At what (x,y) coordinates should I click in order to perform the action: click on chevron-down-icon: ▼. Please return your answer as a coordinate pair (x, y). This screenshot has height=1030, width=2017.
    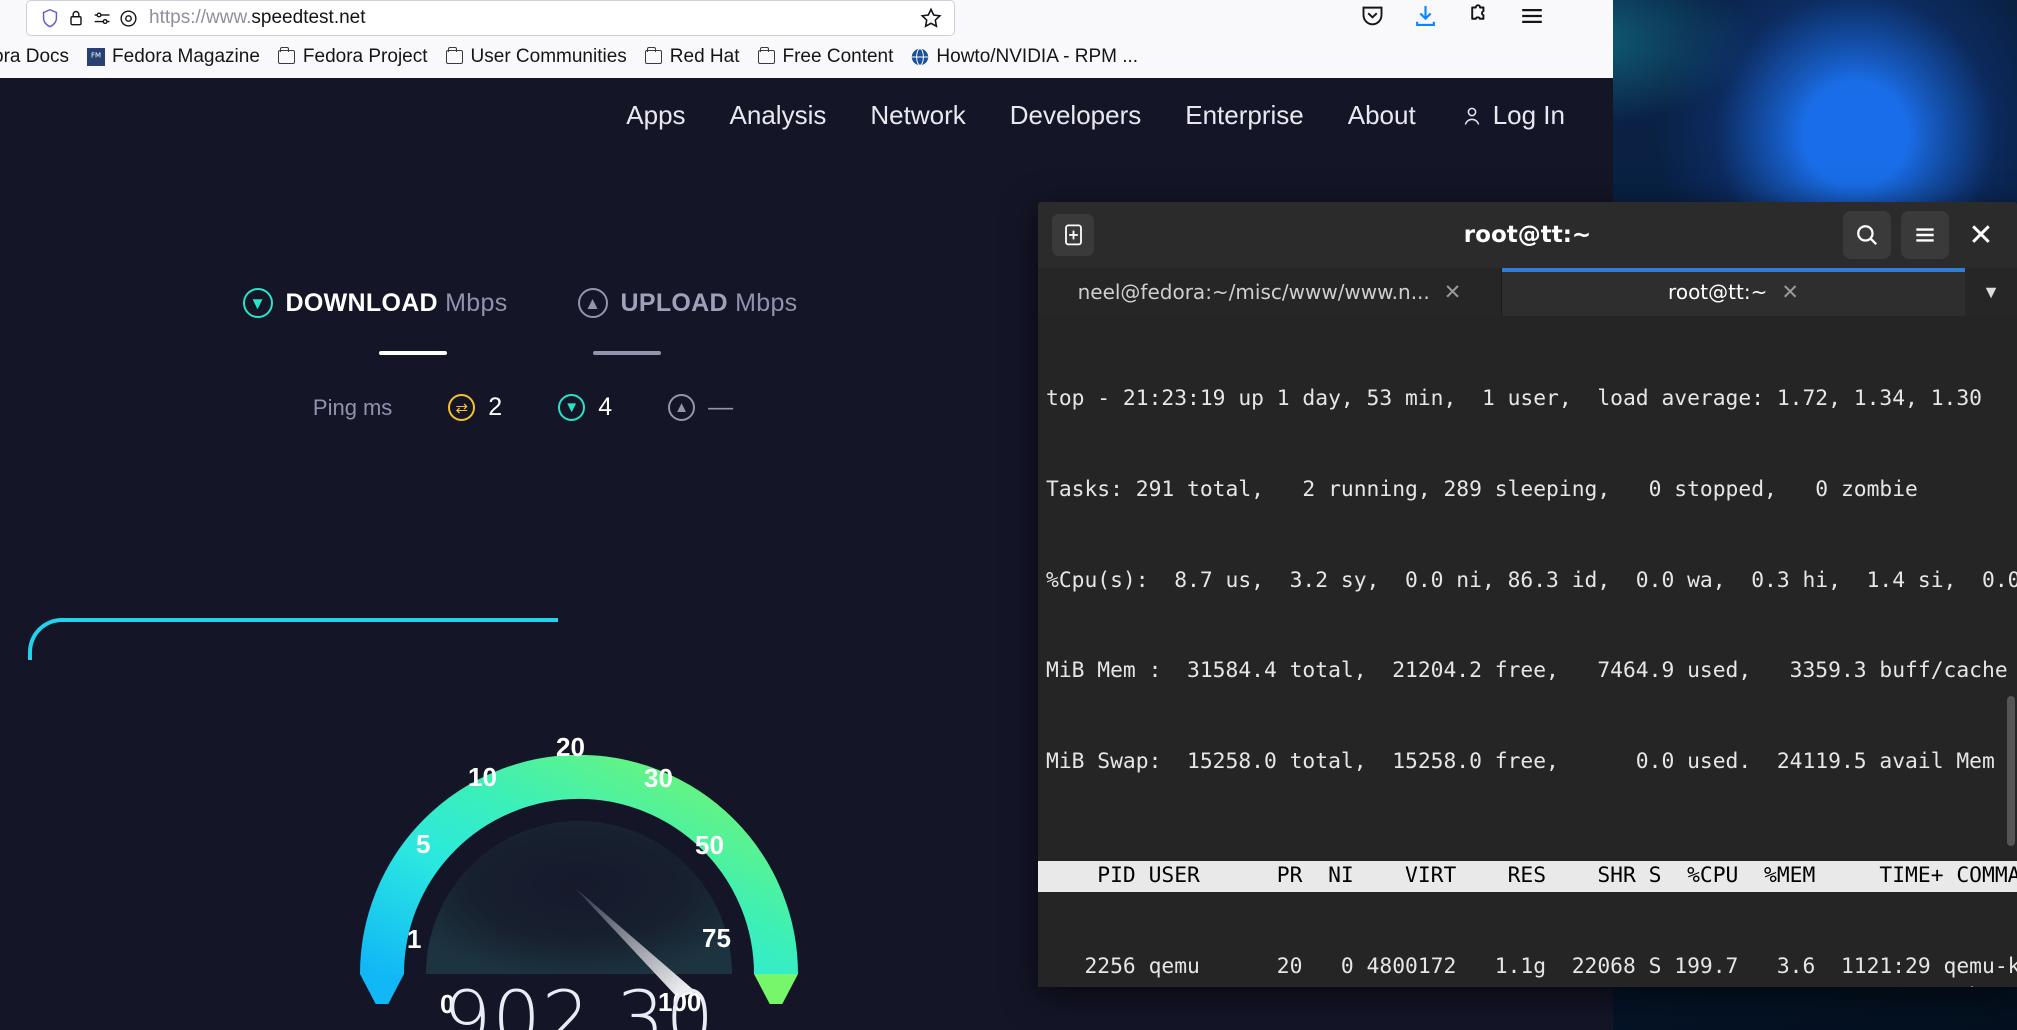
    Looking at the image, I should click on (1991, 292).